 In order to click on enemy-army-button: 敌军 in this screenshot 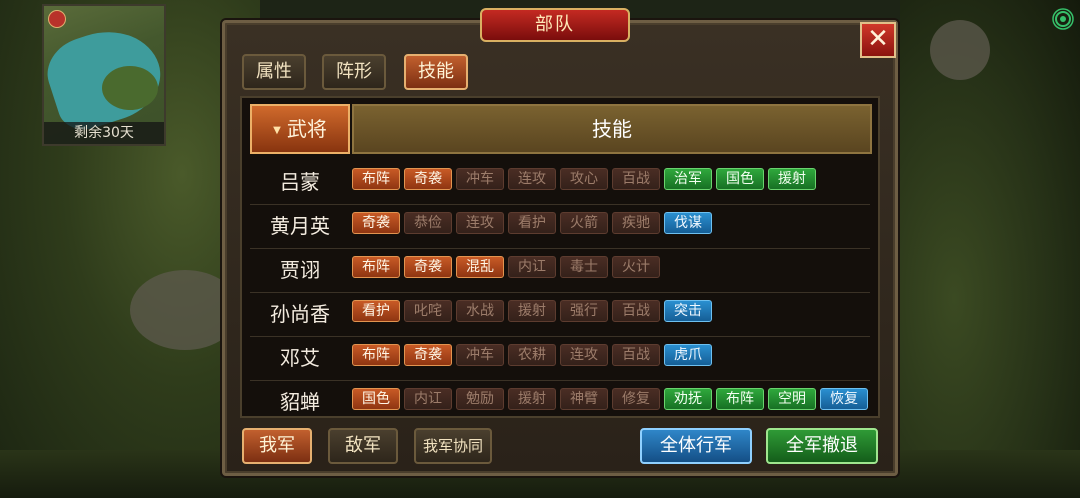, I will do `click(363, 446)`.